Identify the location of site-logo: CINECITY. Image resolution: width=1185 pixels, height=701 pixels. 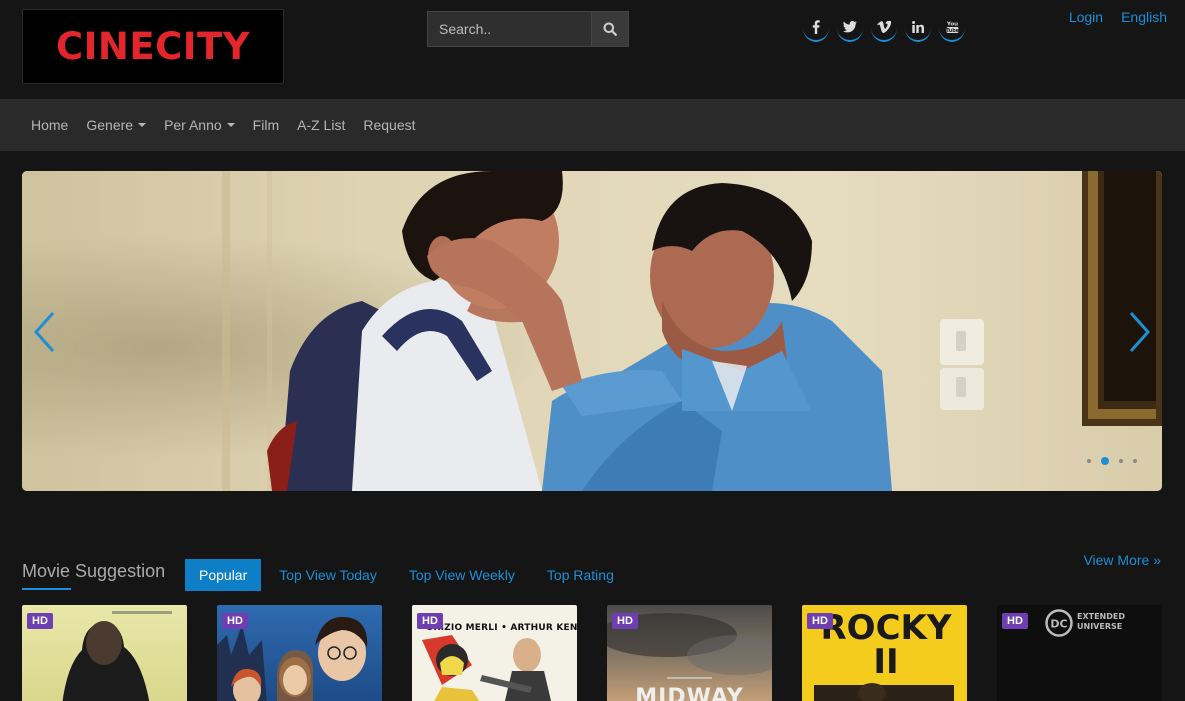
(153, 46).